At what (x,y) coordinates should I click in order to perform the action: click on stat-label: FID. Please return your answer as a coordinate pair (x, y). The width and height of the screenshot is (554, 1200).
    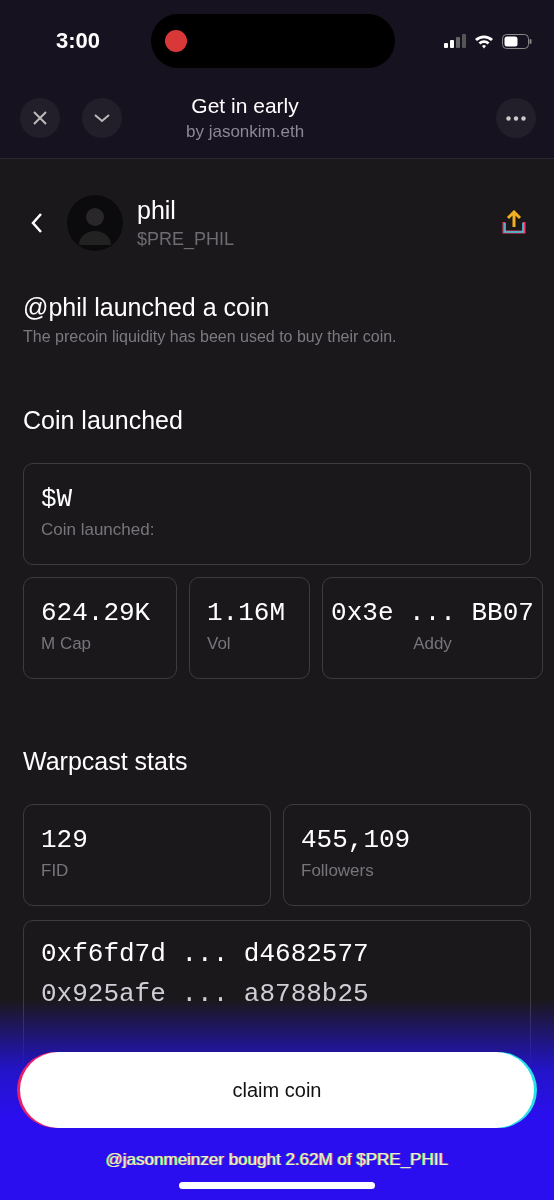
    Looking at the image, I should click on (55, 871).